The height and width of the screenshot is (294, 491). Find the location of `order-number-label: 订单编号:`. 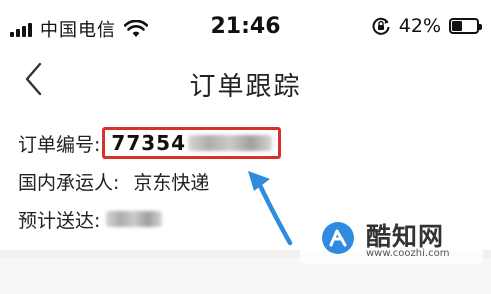

order-number-label: 订单编号: is located at coordinates (59, 144).